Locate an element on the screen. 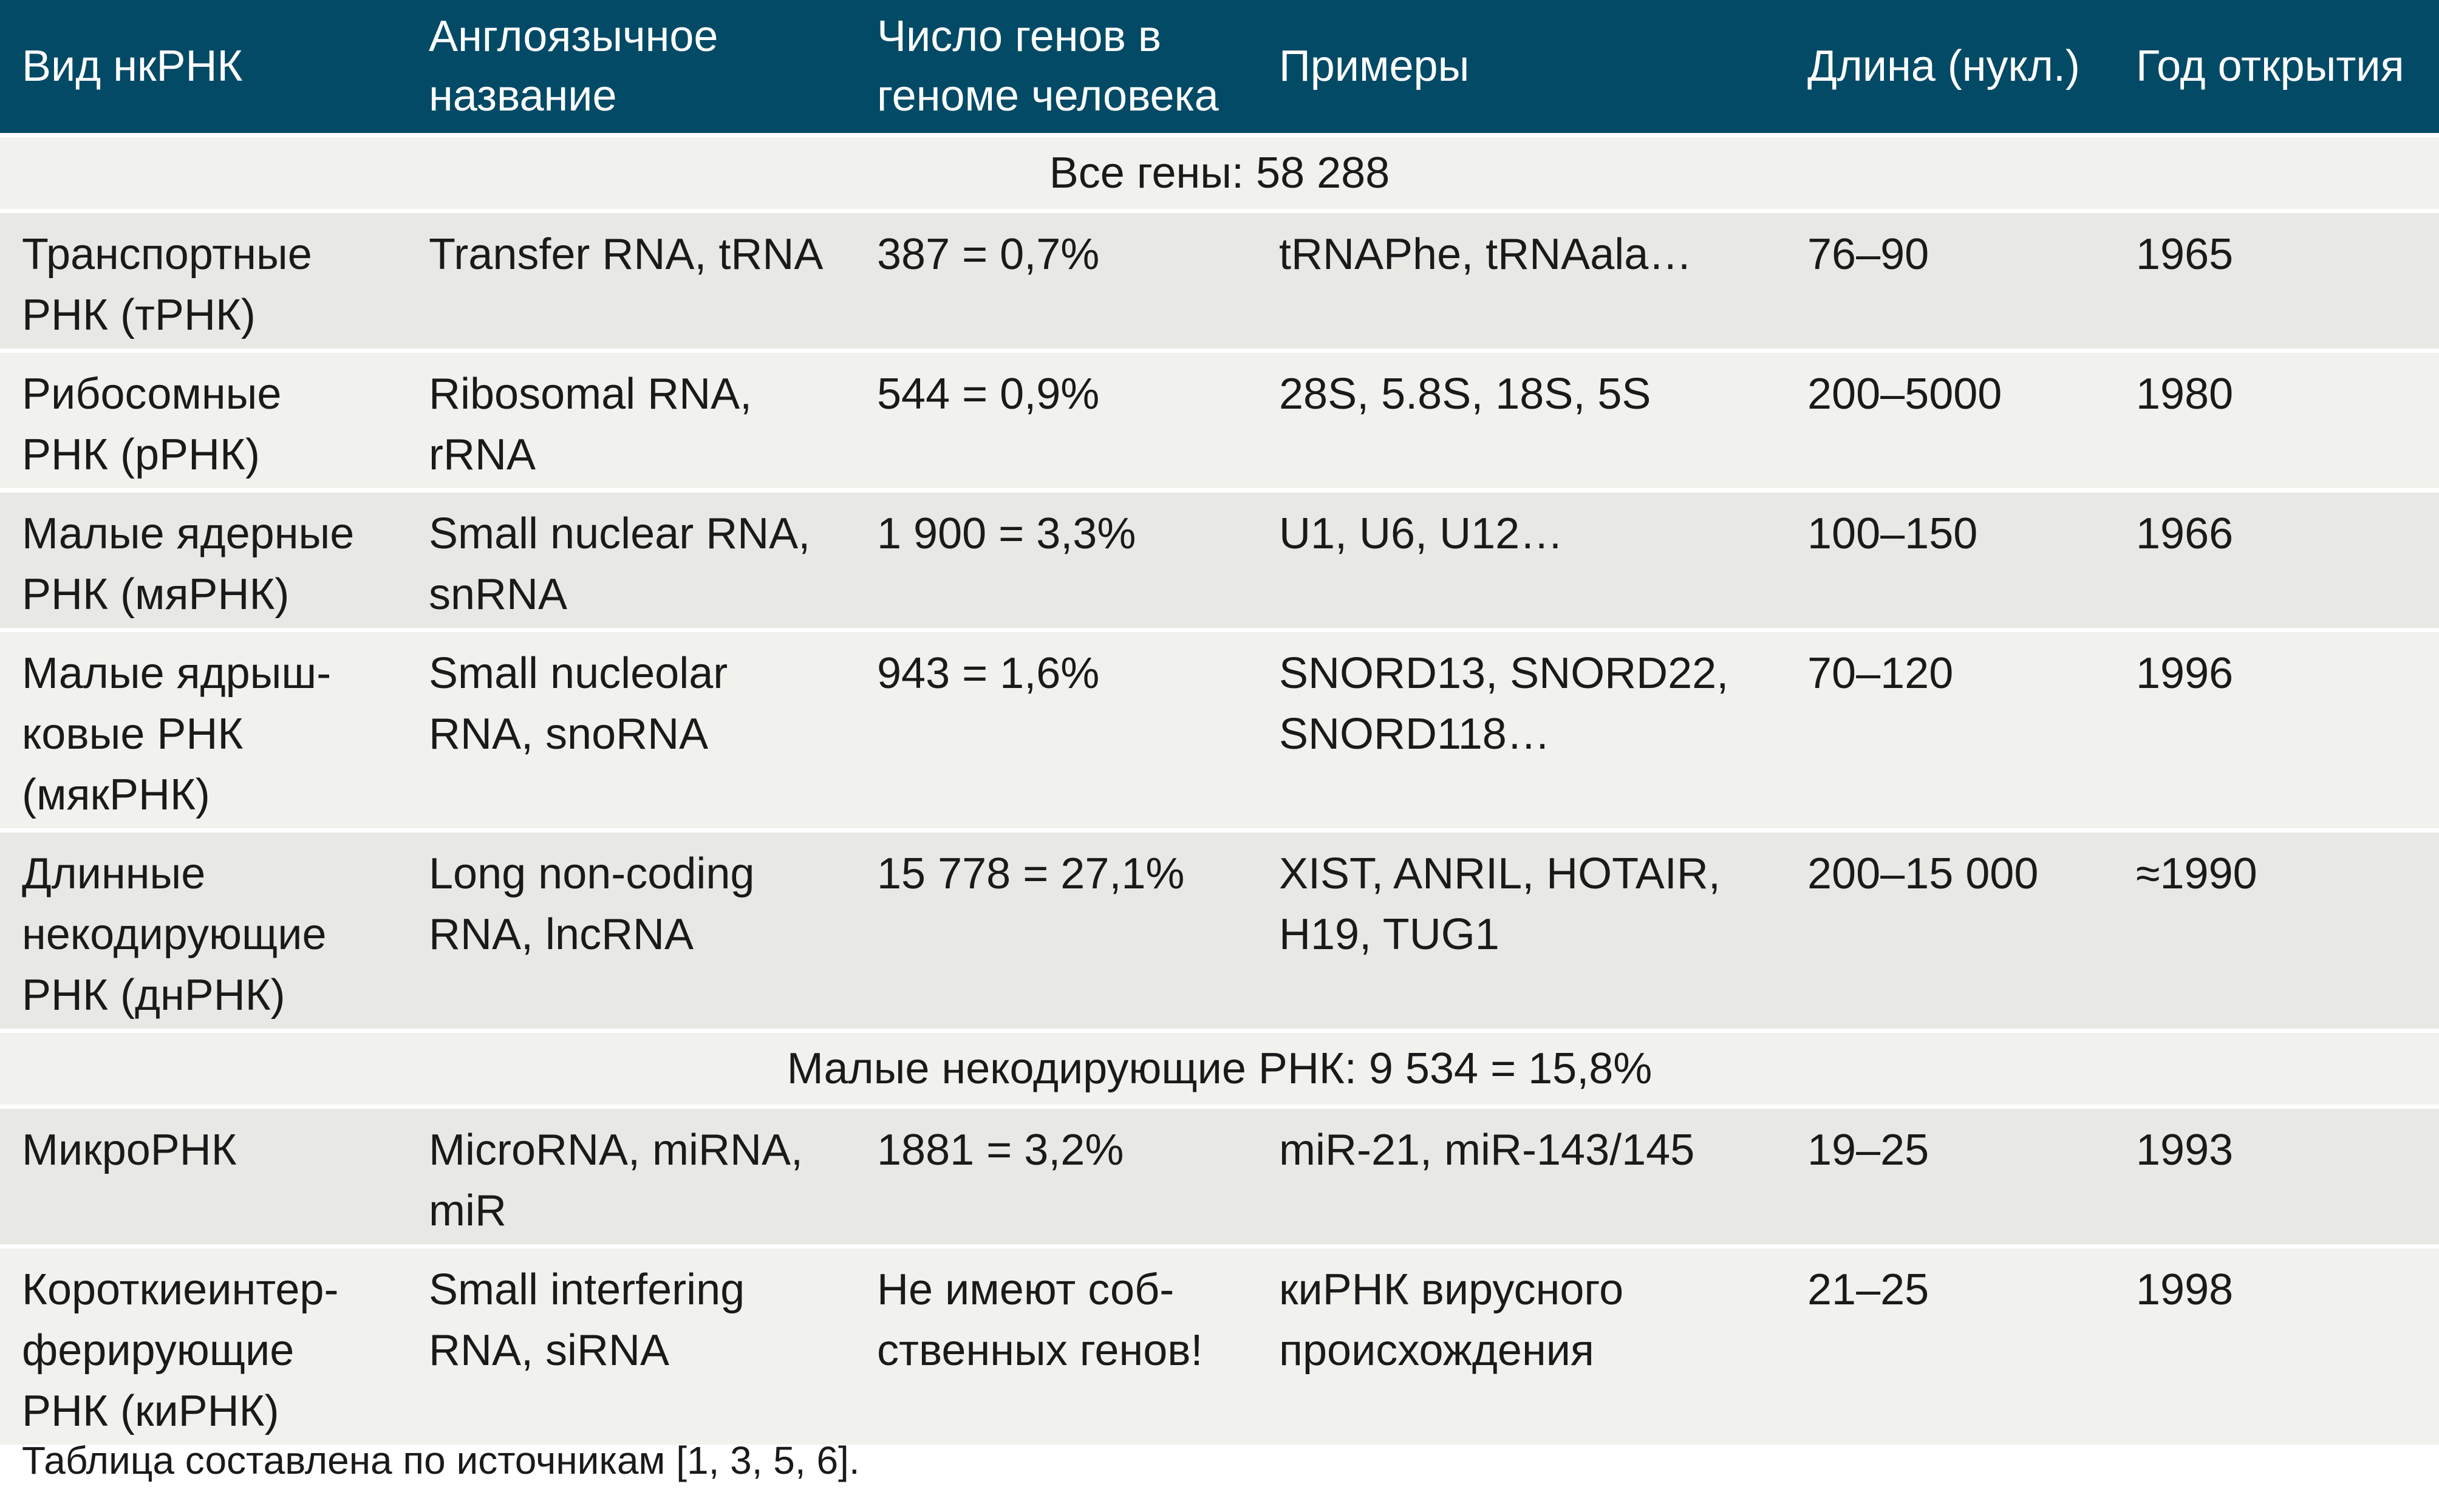  cell-english: Small nuclear RNA, snRNA is located at coordinates (631, 559).